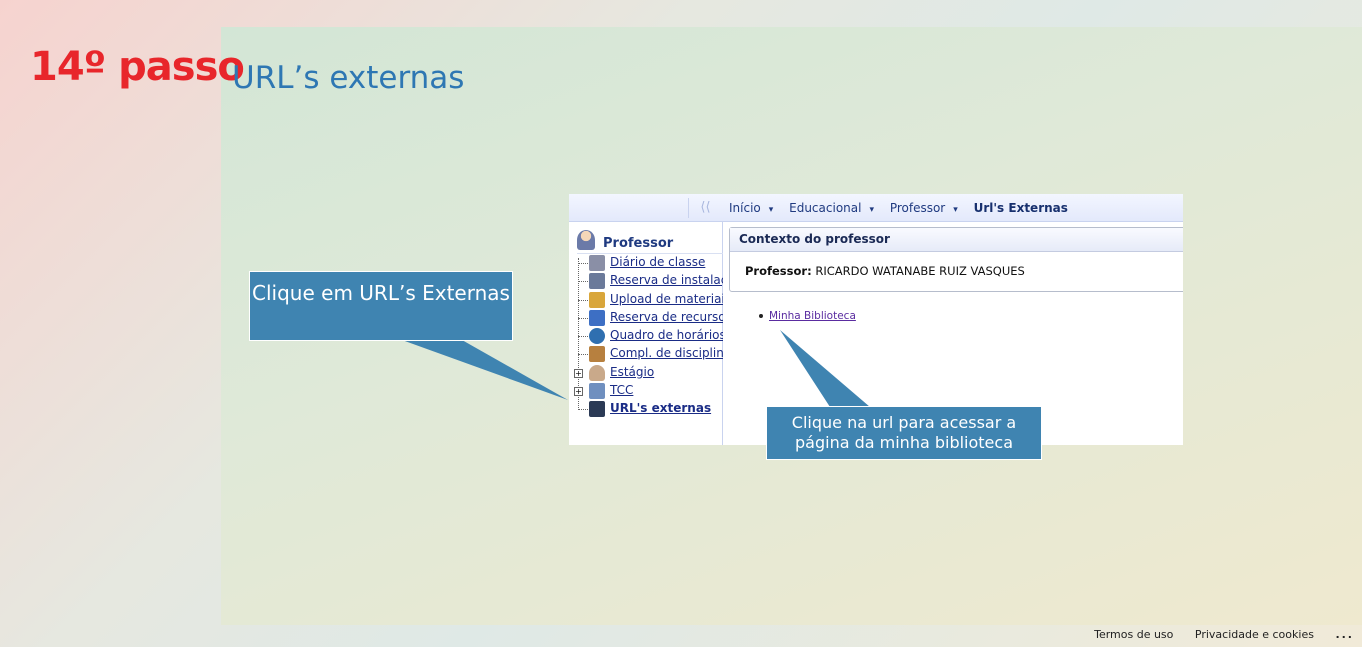 The image size is (1362, 647). I want to click on privacy-link: Privacidade e cookies, so click(1254, 634).